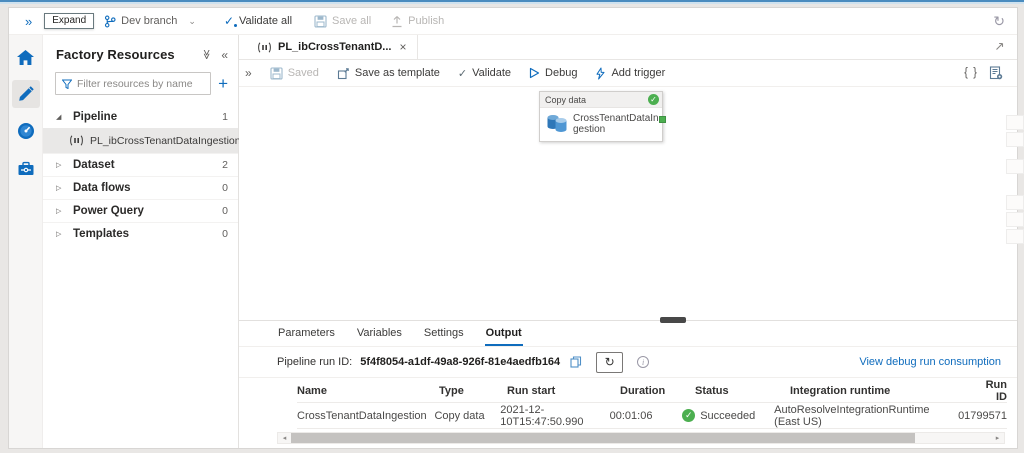 This screenshot has height=453, width=1024. What do you see at coordinates (140, 187) in the screenshot?
I see `tree-item-data-flows: ▷ Data flows 0` at bounding box center [140, 187].